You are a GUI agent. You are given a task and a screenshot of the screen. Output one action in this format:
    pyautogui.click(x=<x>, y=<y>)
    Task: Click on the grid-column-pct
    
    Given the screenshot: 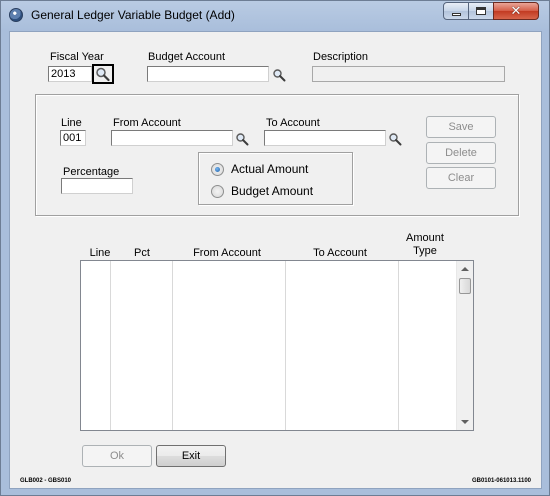 What is the action you would take?
    pyautogui.click(x=142, y=345)
    